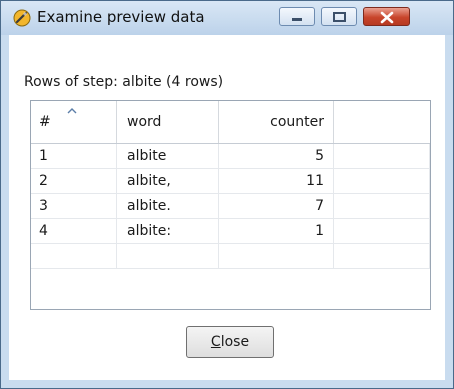 The width and height of the screenshot is (454, 389). What do you see at coordinates (276, 156) in the screenshot?
I see `cell-counter: 5` at bounding box center [276, 156].